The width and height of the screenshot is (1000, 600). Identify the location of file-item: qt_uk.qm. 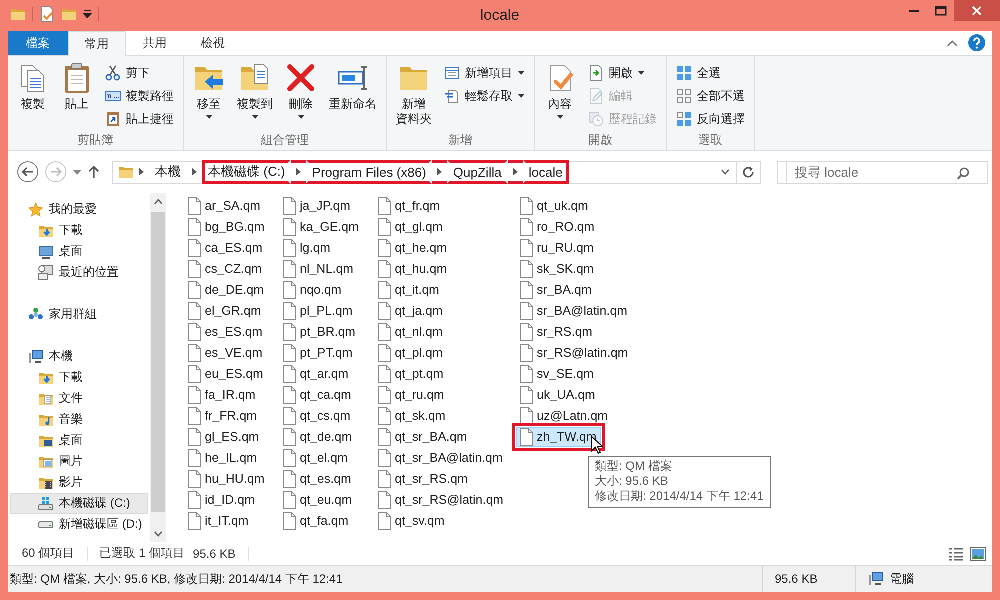
(554, 206).